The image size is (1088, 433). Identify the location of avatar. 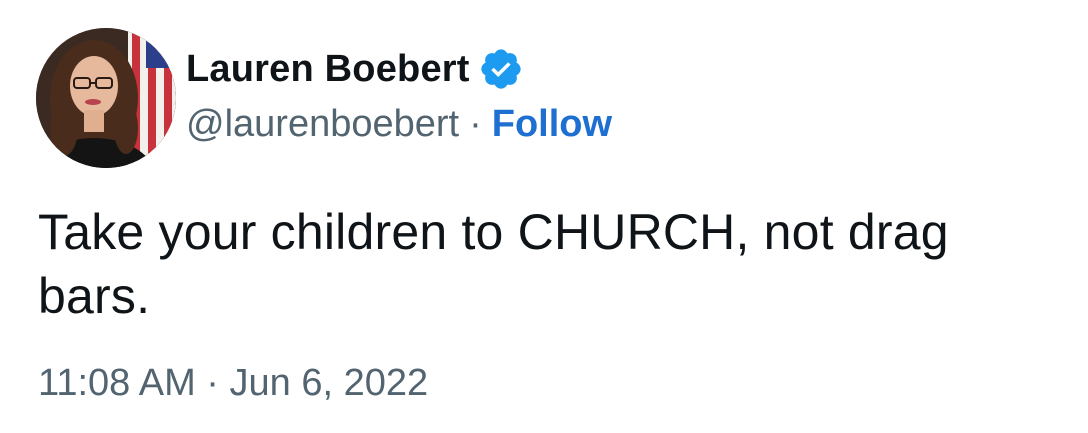
(106, 98).